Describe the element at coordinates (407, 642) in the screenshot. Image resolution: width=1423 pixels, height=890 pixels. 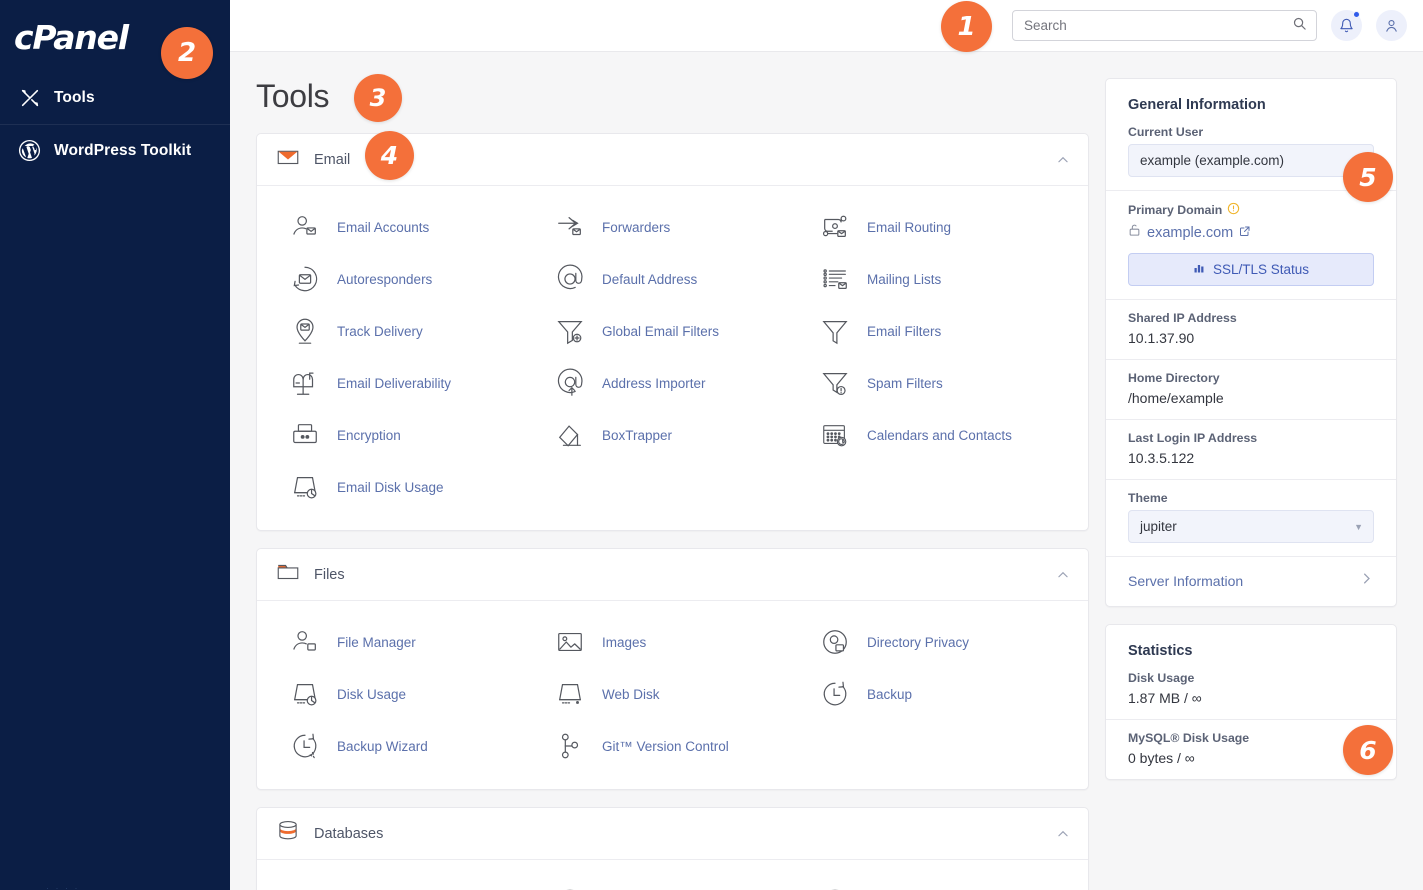
I see `tool-file-manager: File Manager` at that location.